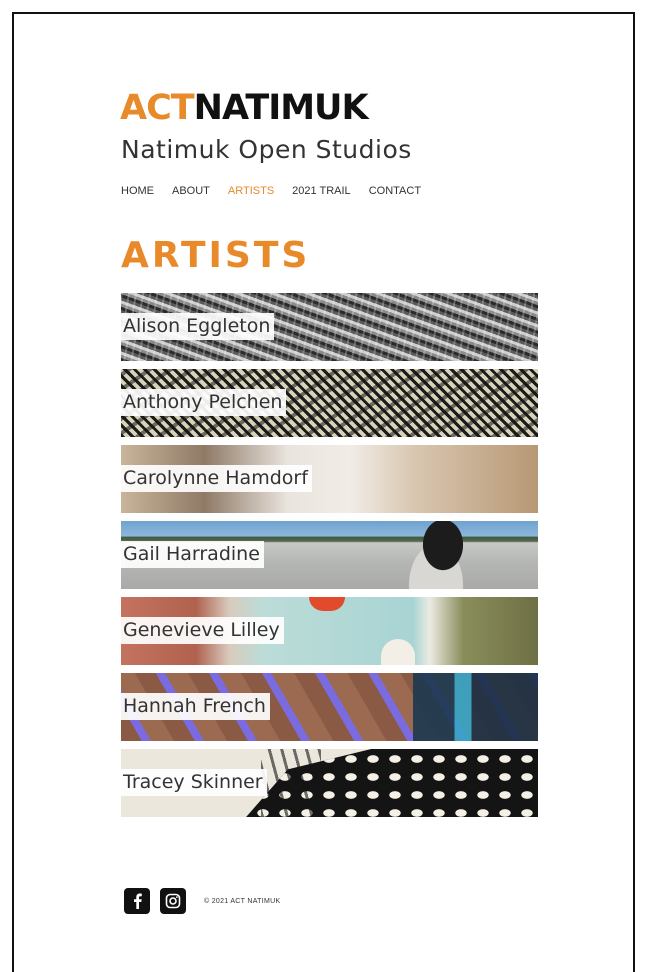 This screenshot has height=972, width=649. I want to click on artist-card-carolynne-hamdorf: Carolynne Hamdorf, so click(329, 479).